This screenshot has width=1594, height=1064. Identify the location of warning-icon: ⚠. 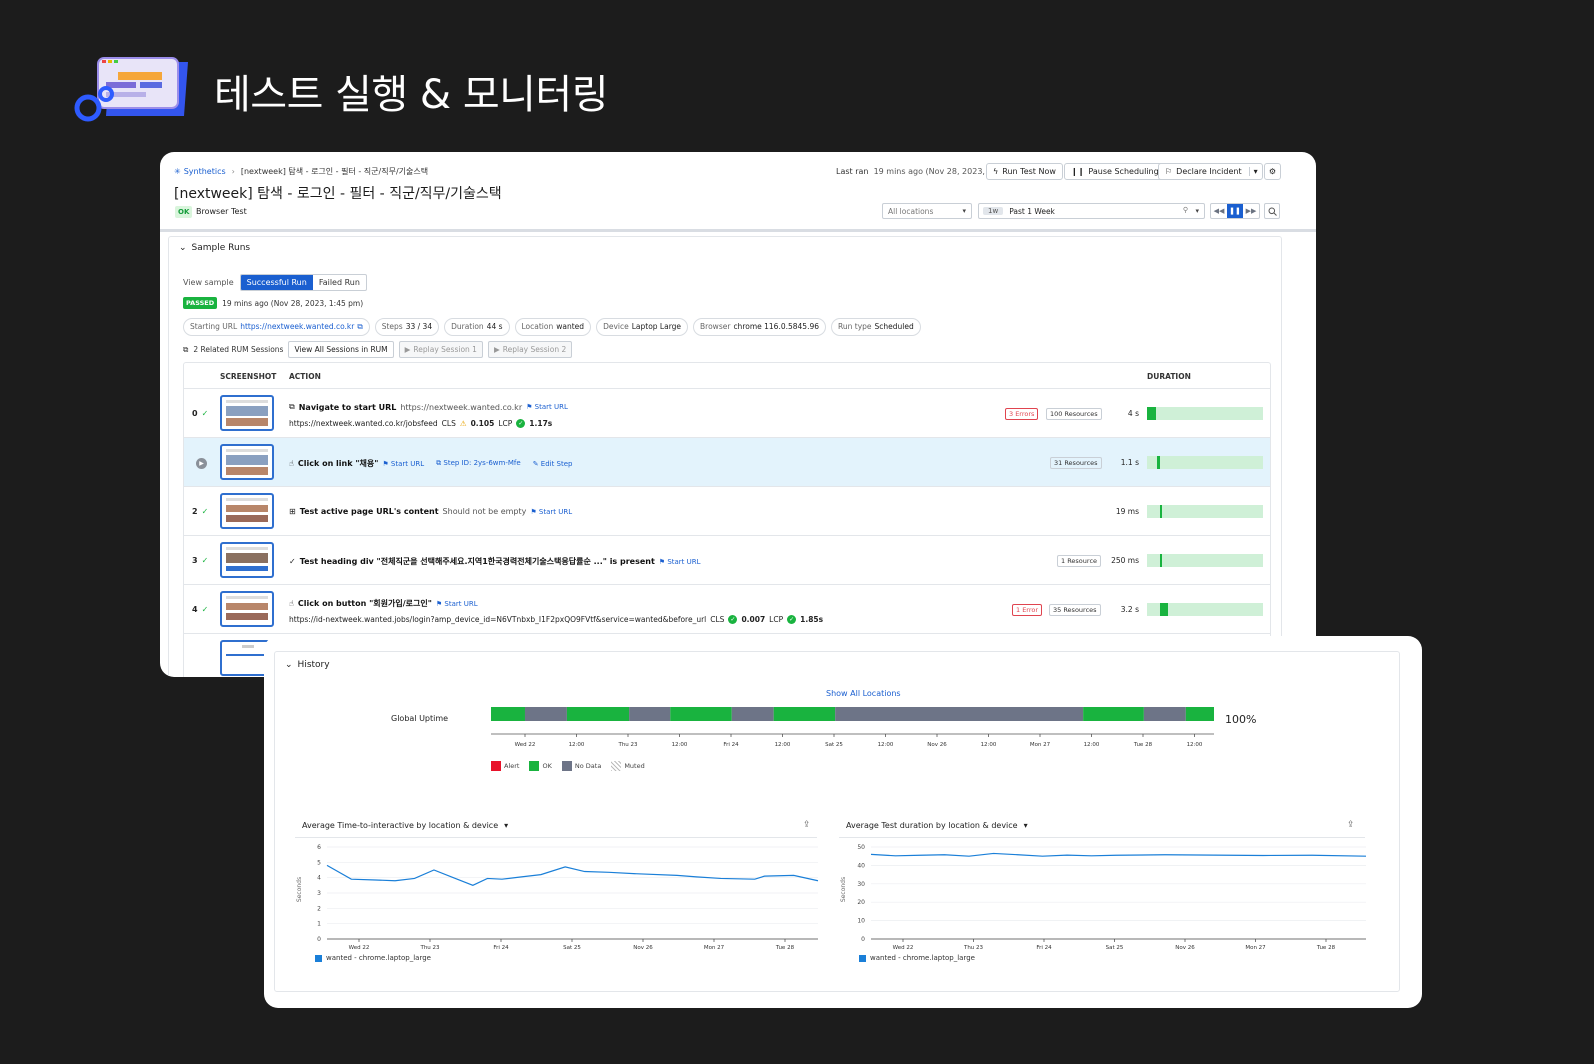
(463, 423).